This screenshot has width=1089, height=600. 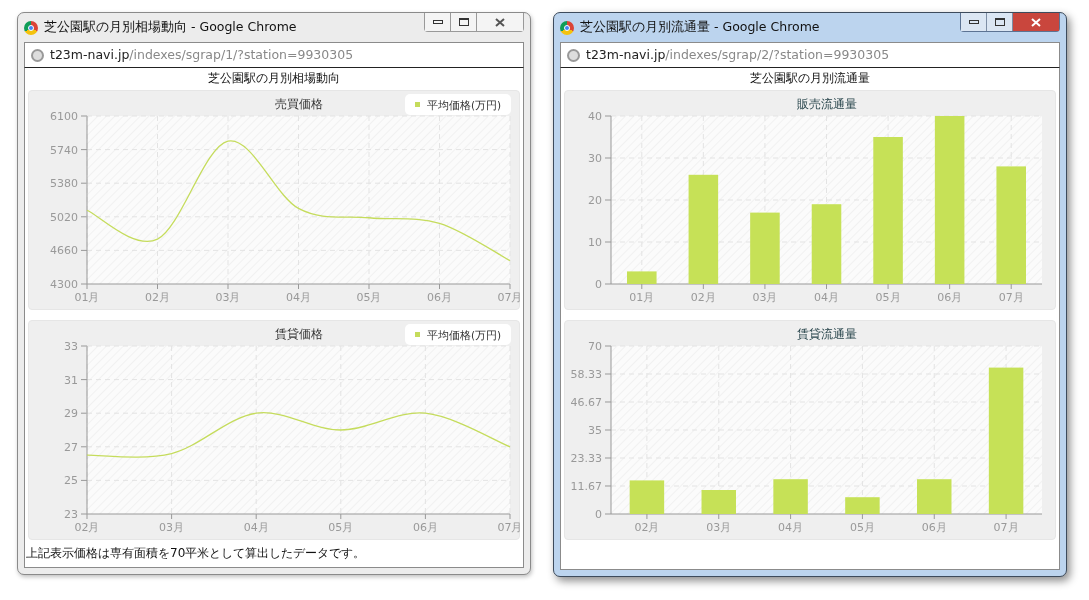 I want to click on axis-tick-label: 23, so click(x=71, y=514).